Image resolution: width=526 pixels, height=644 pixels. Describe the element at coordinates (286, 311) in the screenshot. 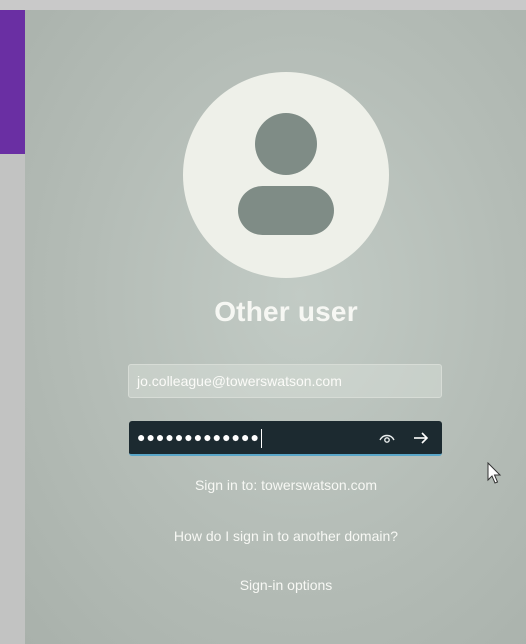

I see `user-name-title: Other user` at that location.